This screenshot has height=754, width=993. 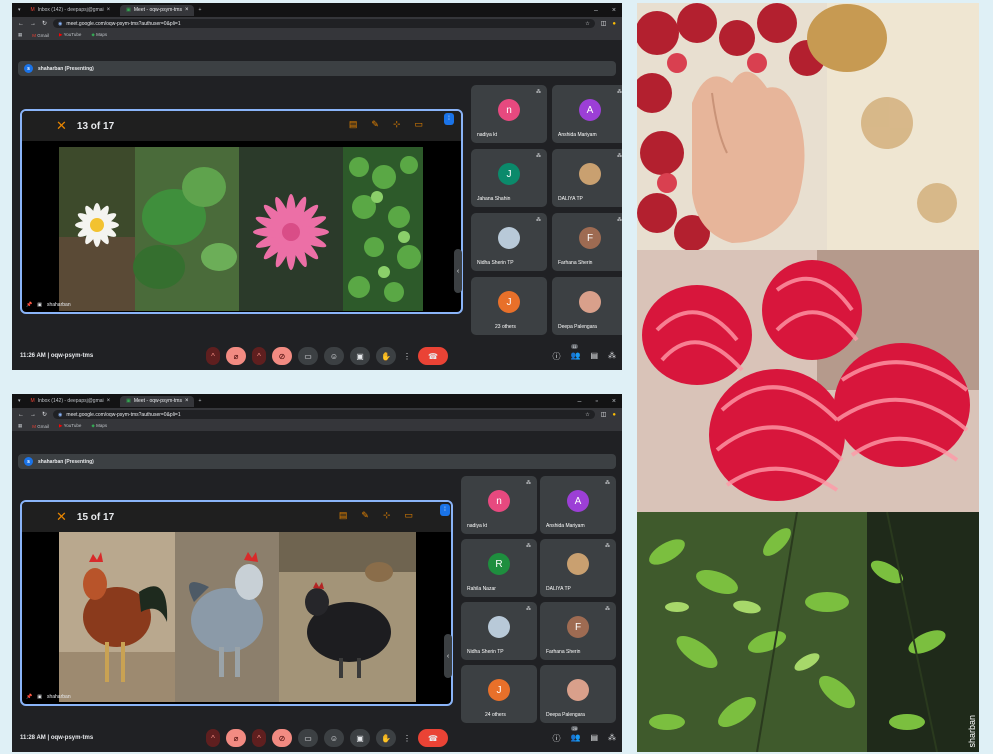 I want to click on participant-tile: ⁂ J Jahana Shahin, so click(x=509, y=178).